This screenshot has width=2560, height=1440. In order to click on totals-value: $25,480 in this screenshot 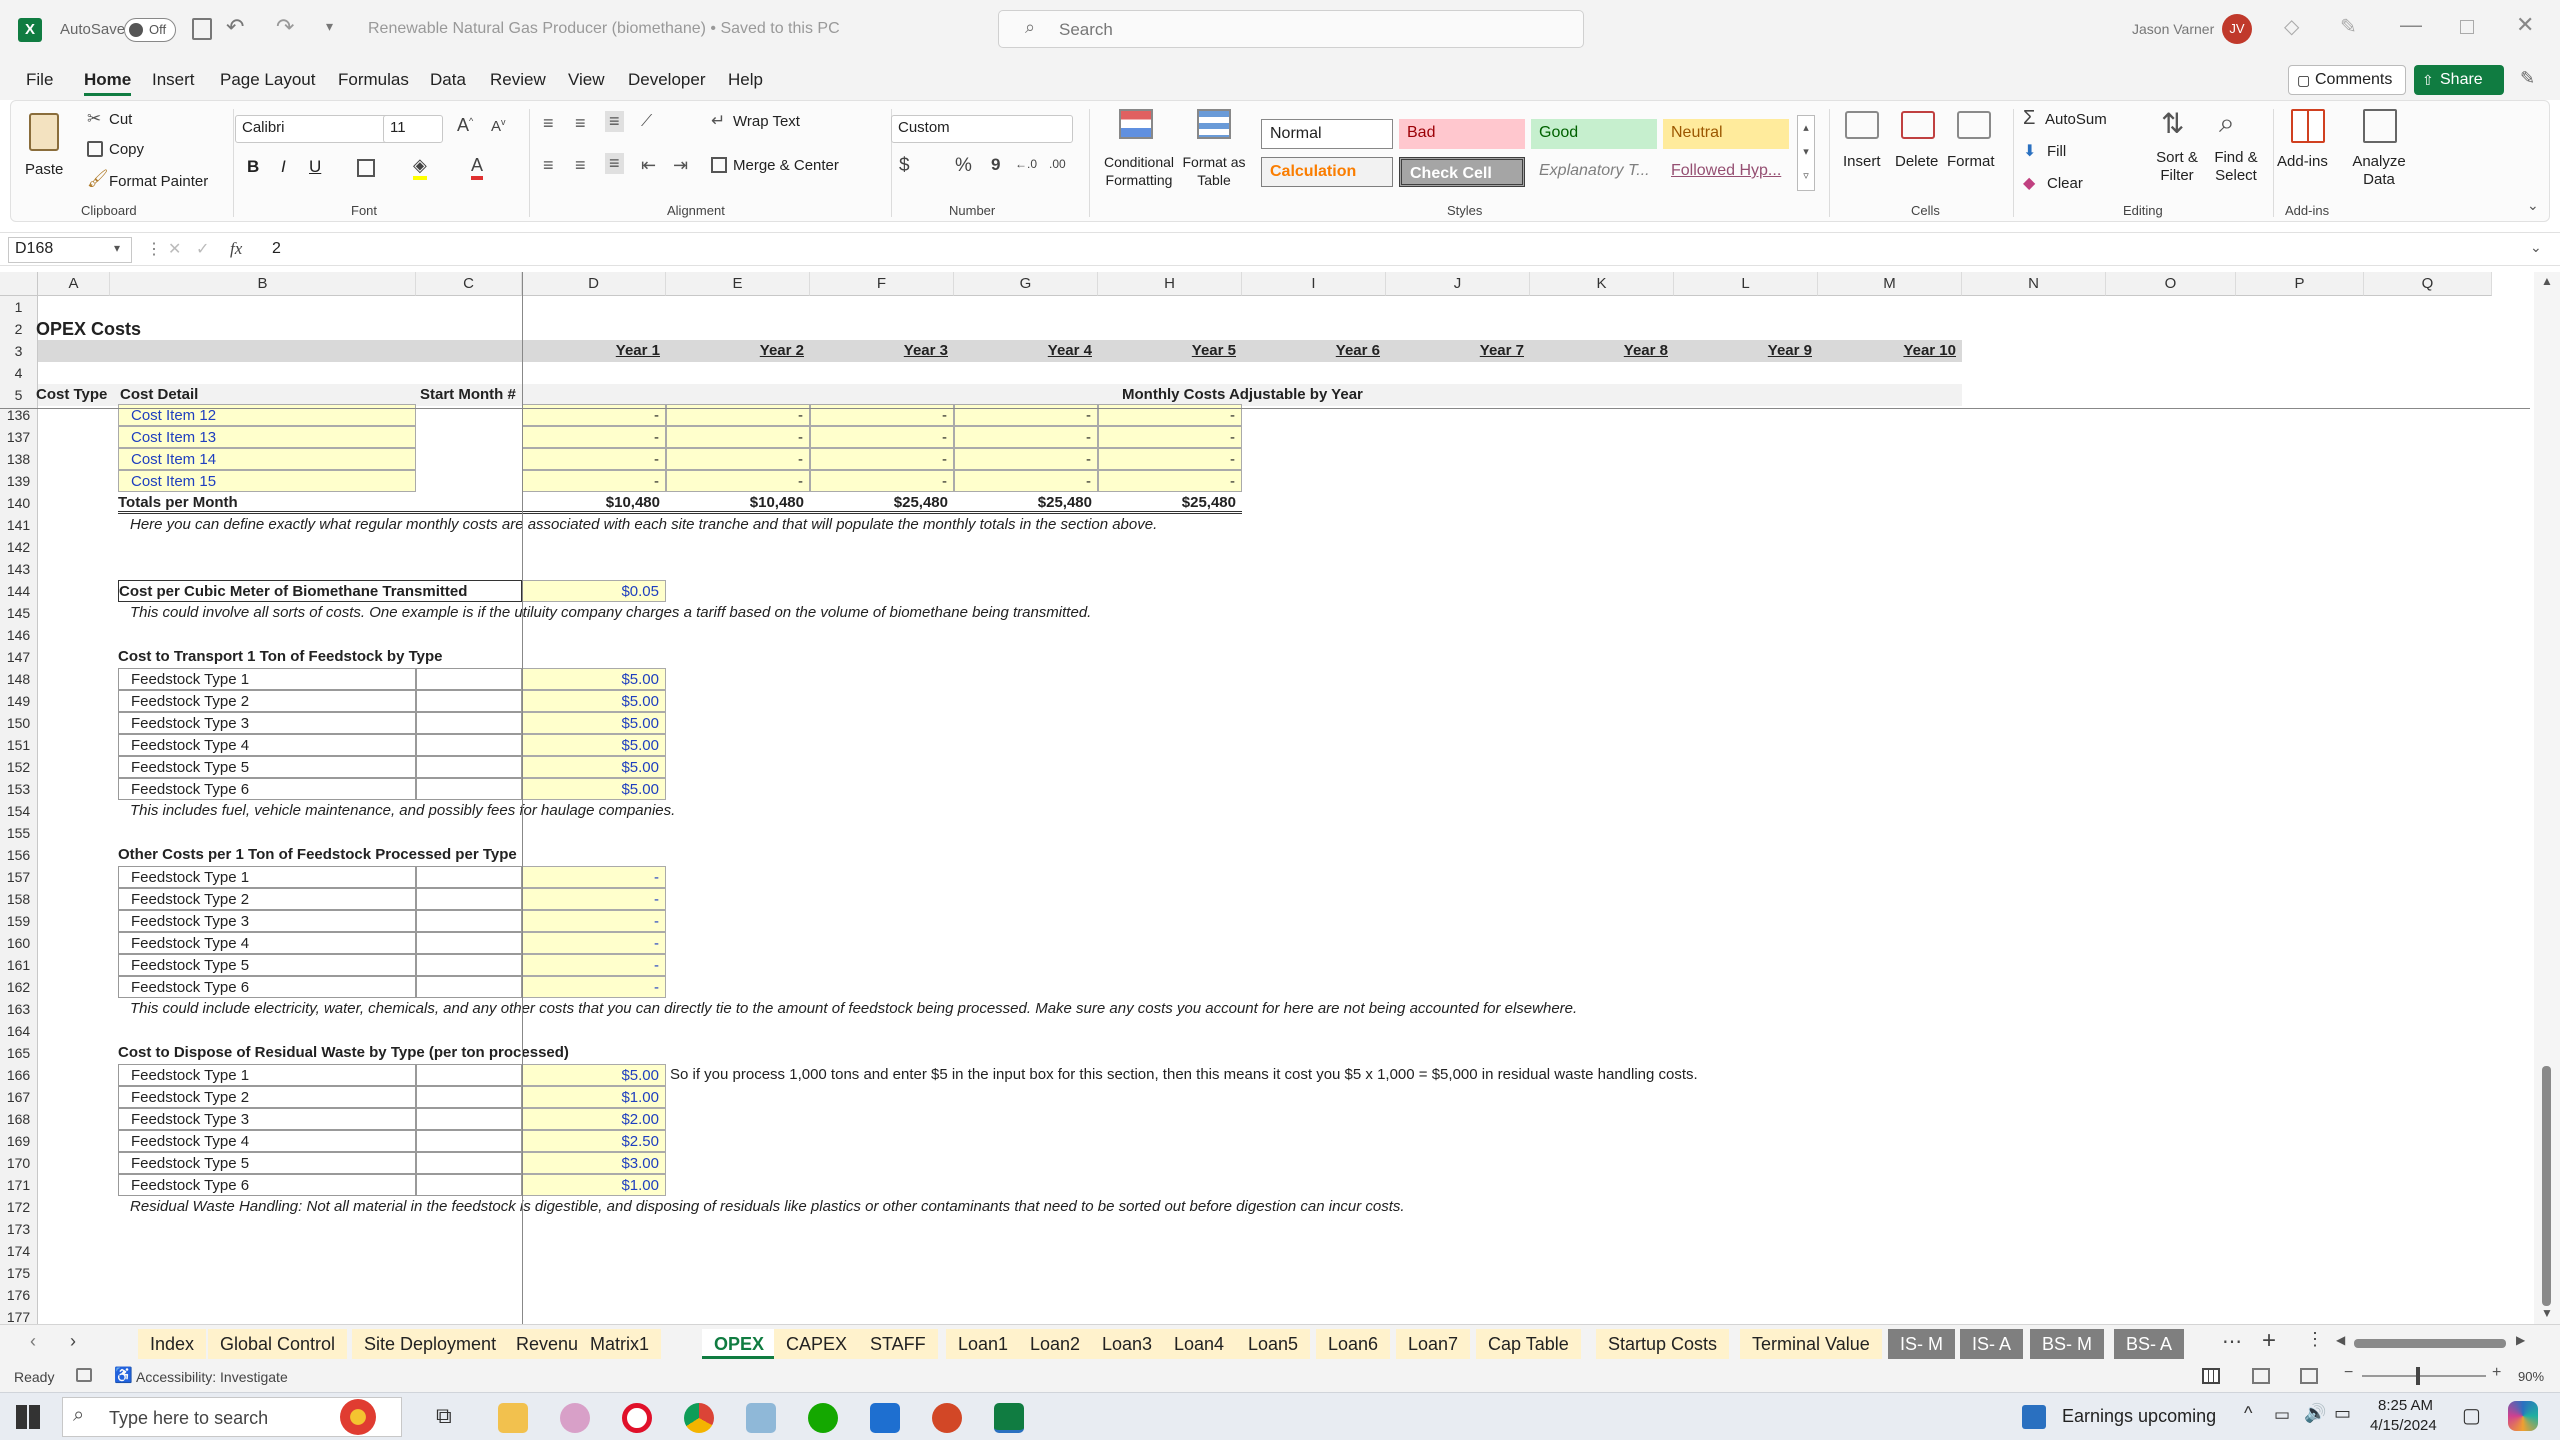, I will do `click(1026, 503)`.